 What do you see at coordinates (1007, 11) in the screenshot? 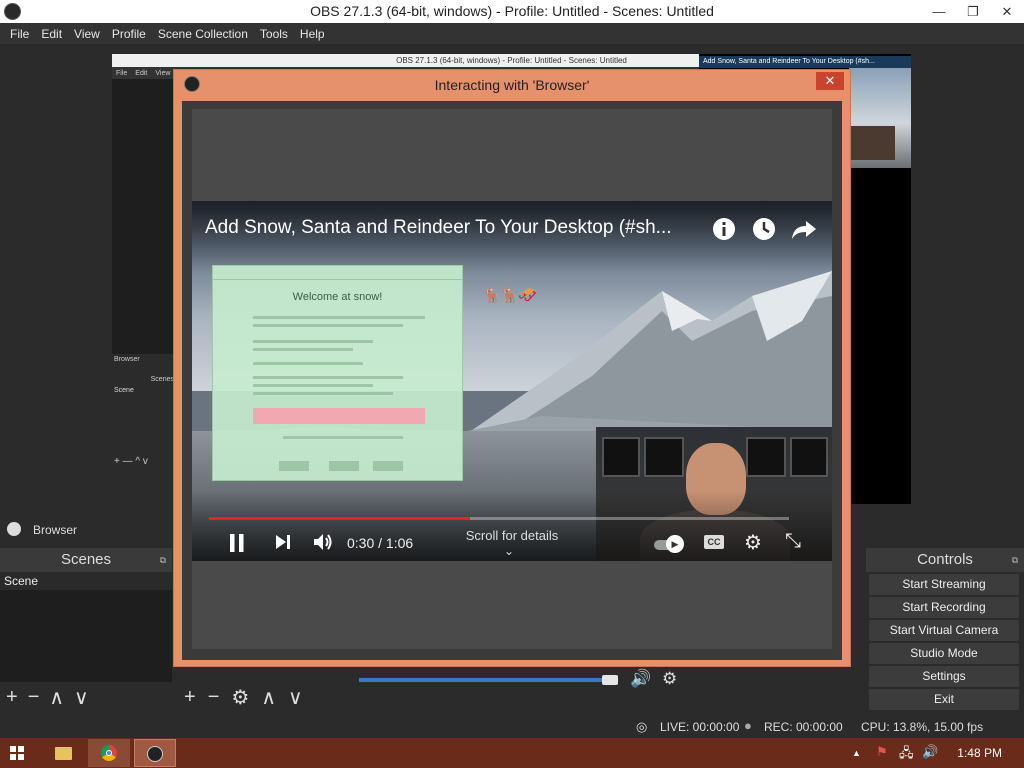
I see `close-button: ✕` at bounding box center [1007, 11].